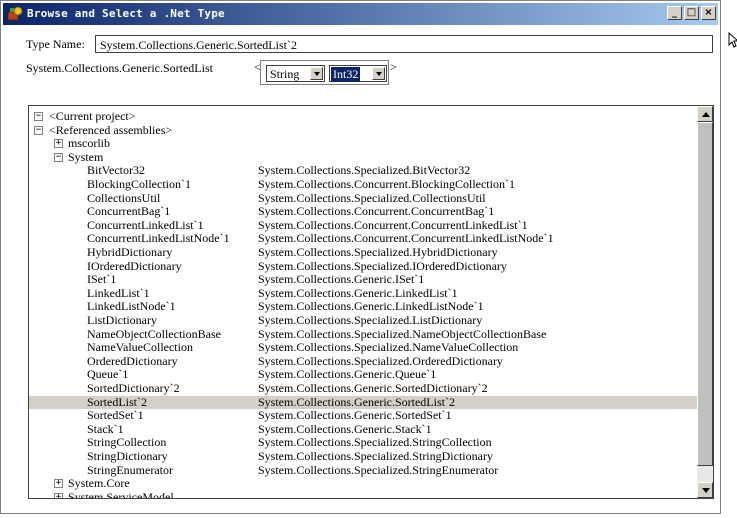 The height and width of the screenshot is (518, 737). Describe the element at coordinates (705, 490) in the screenshot. I see `scroll-down-button` at that location.